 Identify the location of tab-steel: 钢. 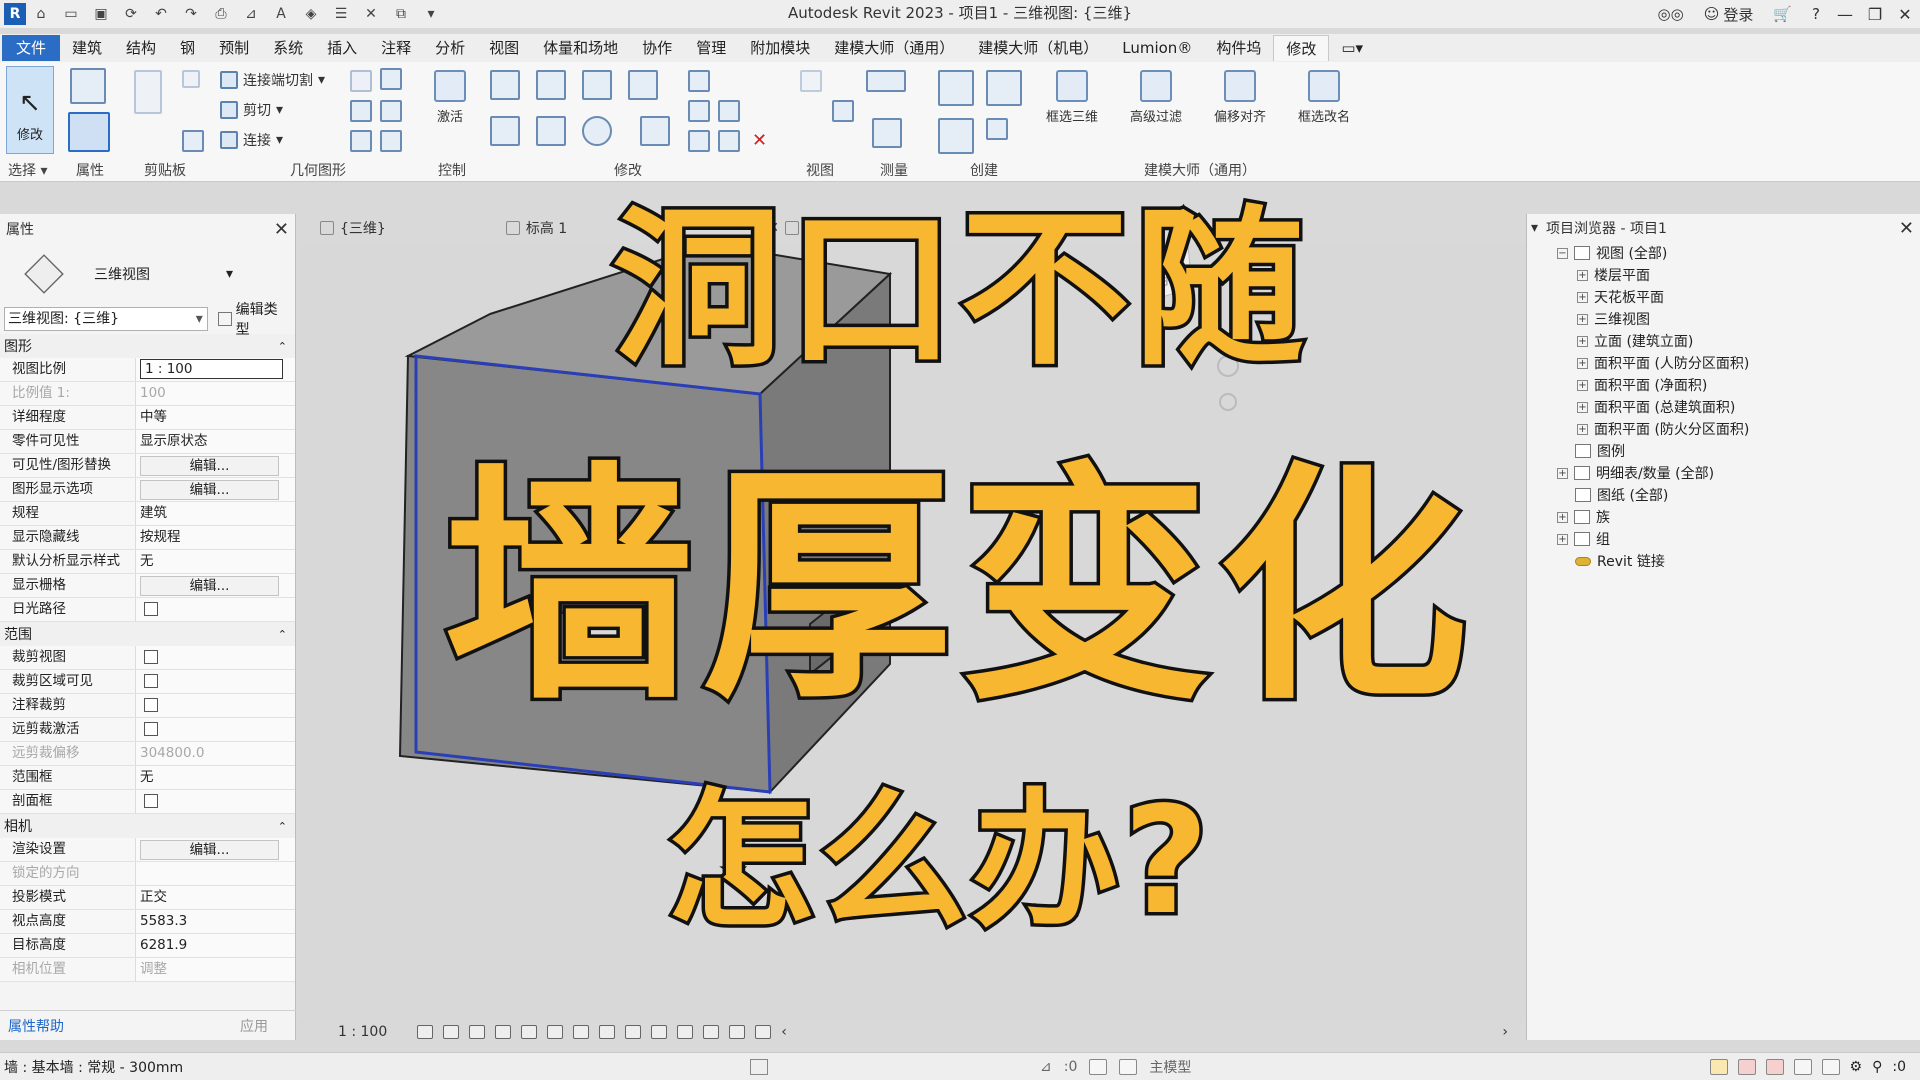
(187, 48).